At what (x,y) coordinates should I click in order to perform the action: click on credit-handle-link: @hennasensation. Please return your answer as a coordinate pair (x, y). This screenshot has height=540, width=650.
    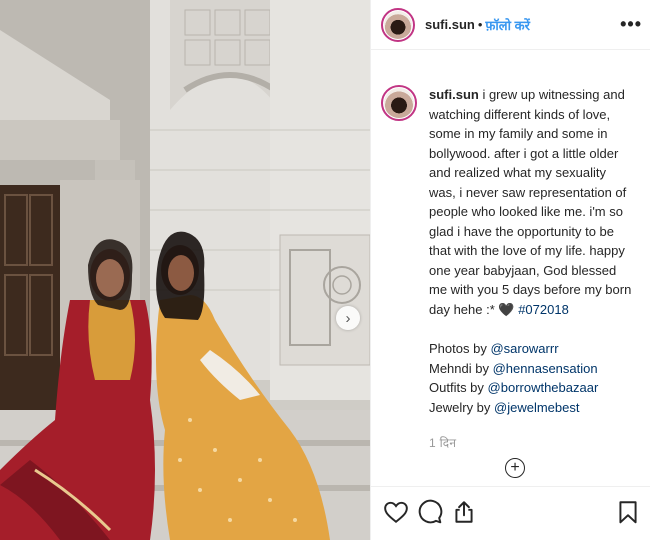
    Looking at the image, I should click on (545, 368).